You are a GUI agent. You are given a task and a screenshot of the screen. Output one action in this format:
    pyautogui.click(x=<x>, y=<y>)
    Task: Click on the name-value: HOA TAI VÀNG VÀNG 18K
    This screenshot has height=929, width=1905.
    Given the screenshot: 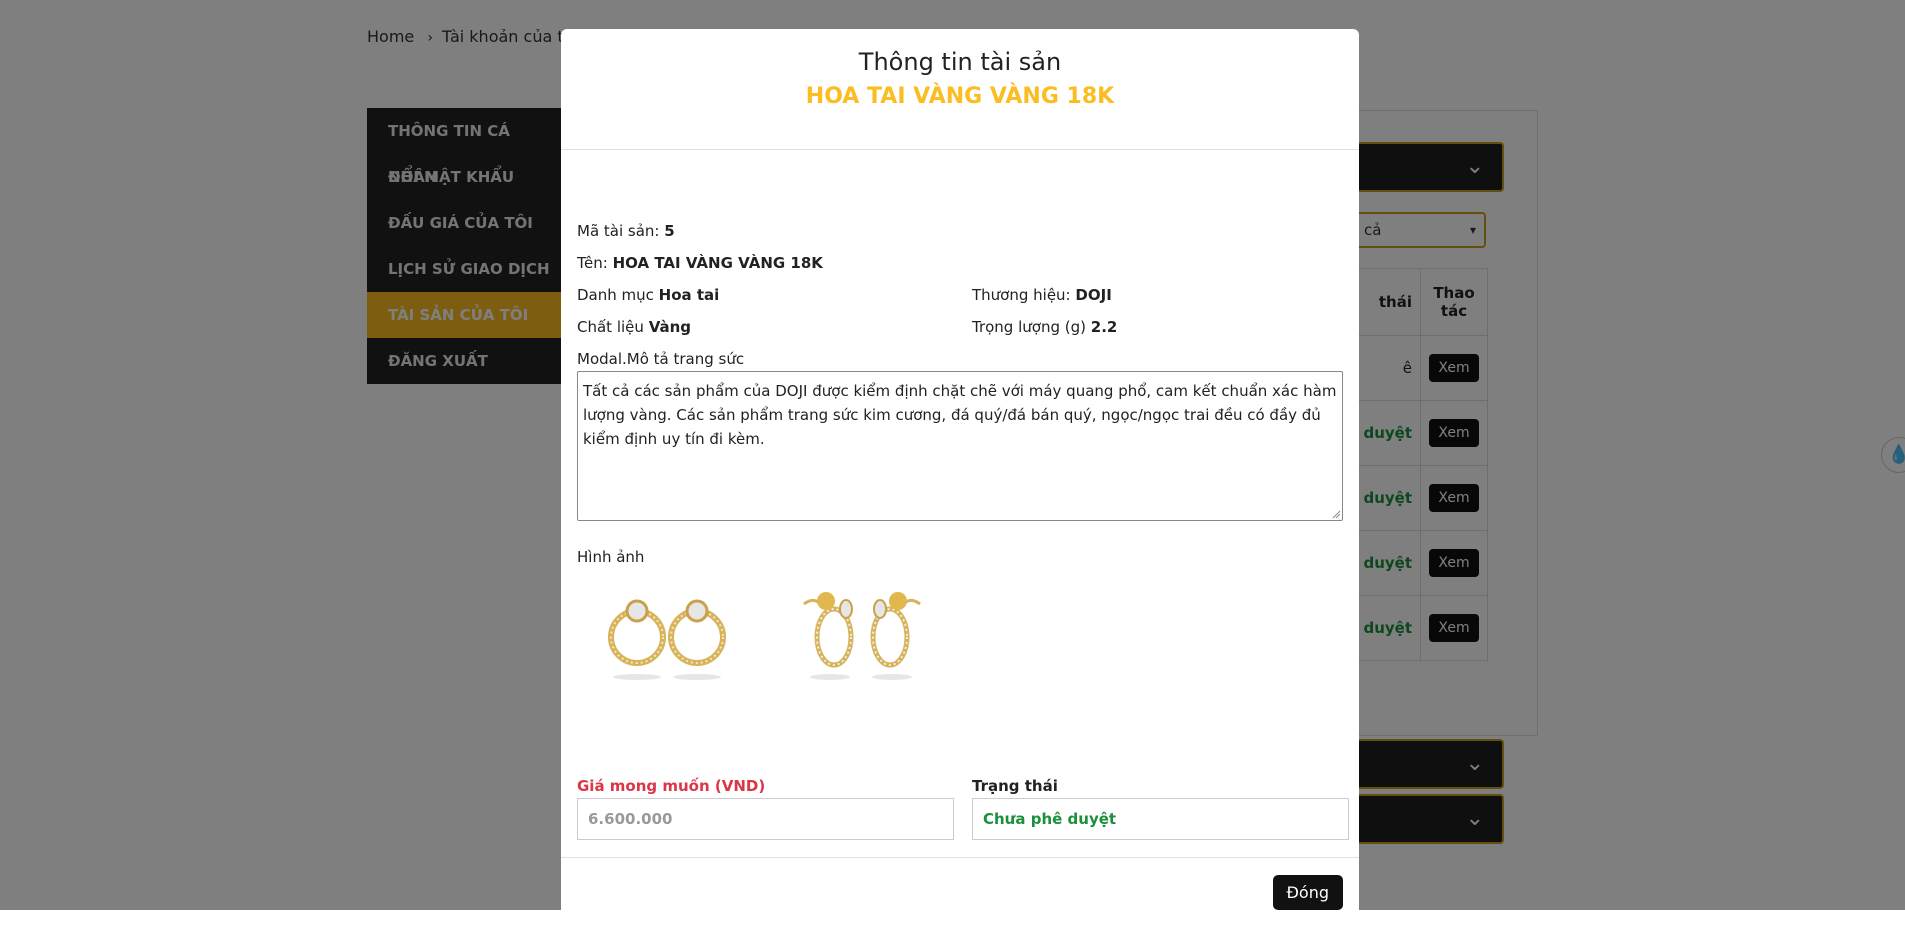 What is the action you would take?
    pyautogui.click(x=717, y=263)
    